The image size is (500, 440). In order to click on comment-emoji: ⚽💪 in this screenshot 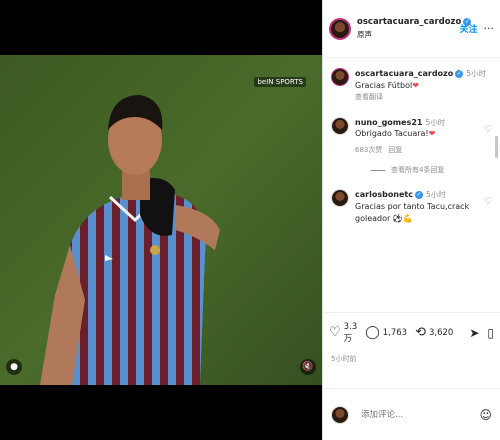, I will do `click(402, 218)`.